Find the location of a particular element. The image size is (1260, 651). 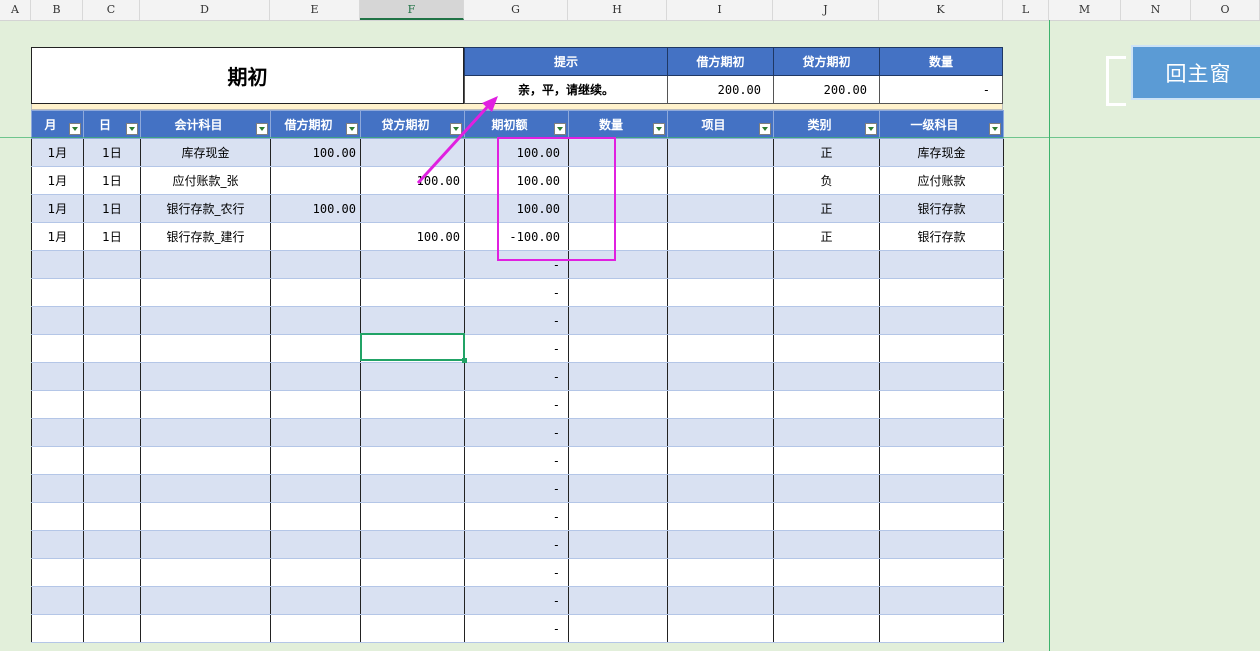

table-header-cell: 月 is located at coordinates (57, 124).